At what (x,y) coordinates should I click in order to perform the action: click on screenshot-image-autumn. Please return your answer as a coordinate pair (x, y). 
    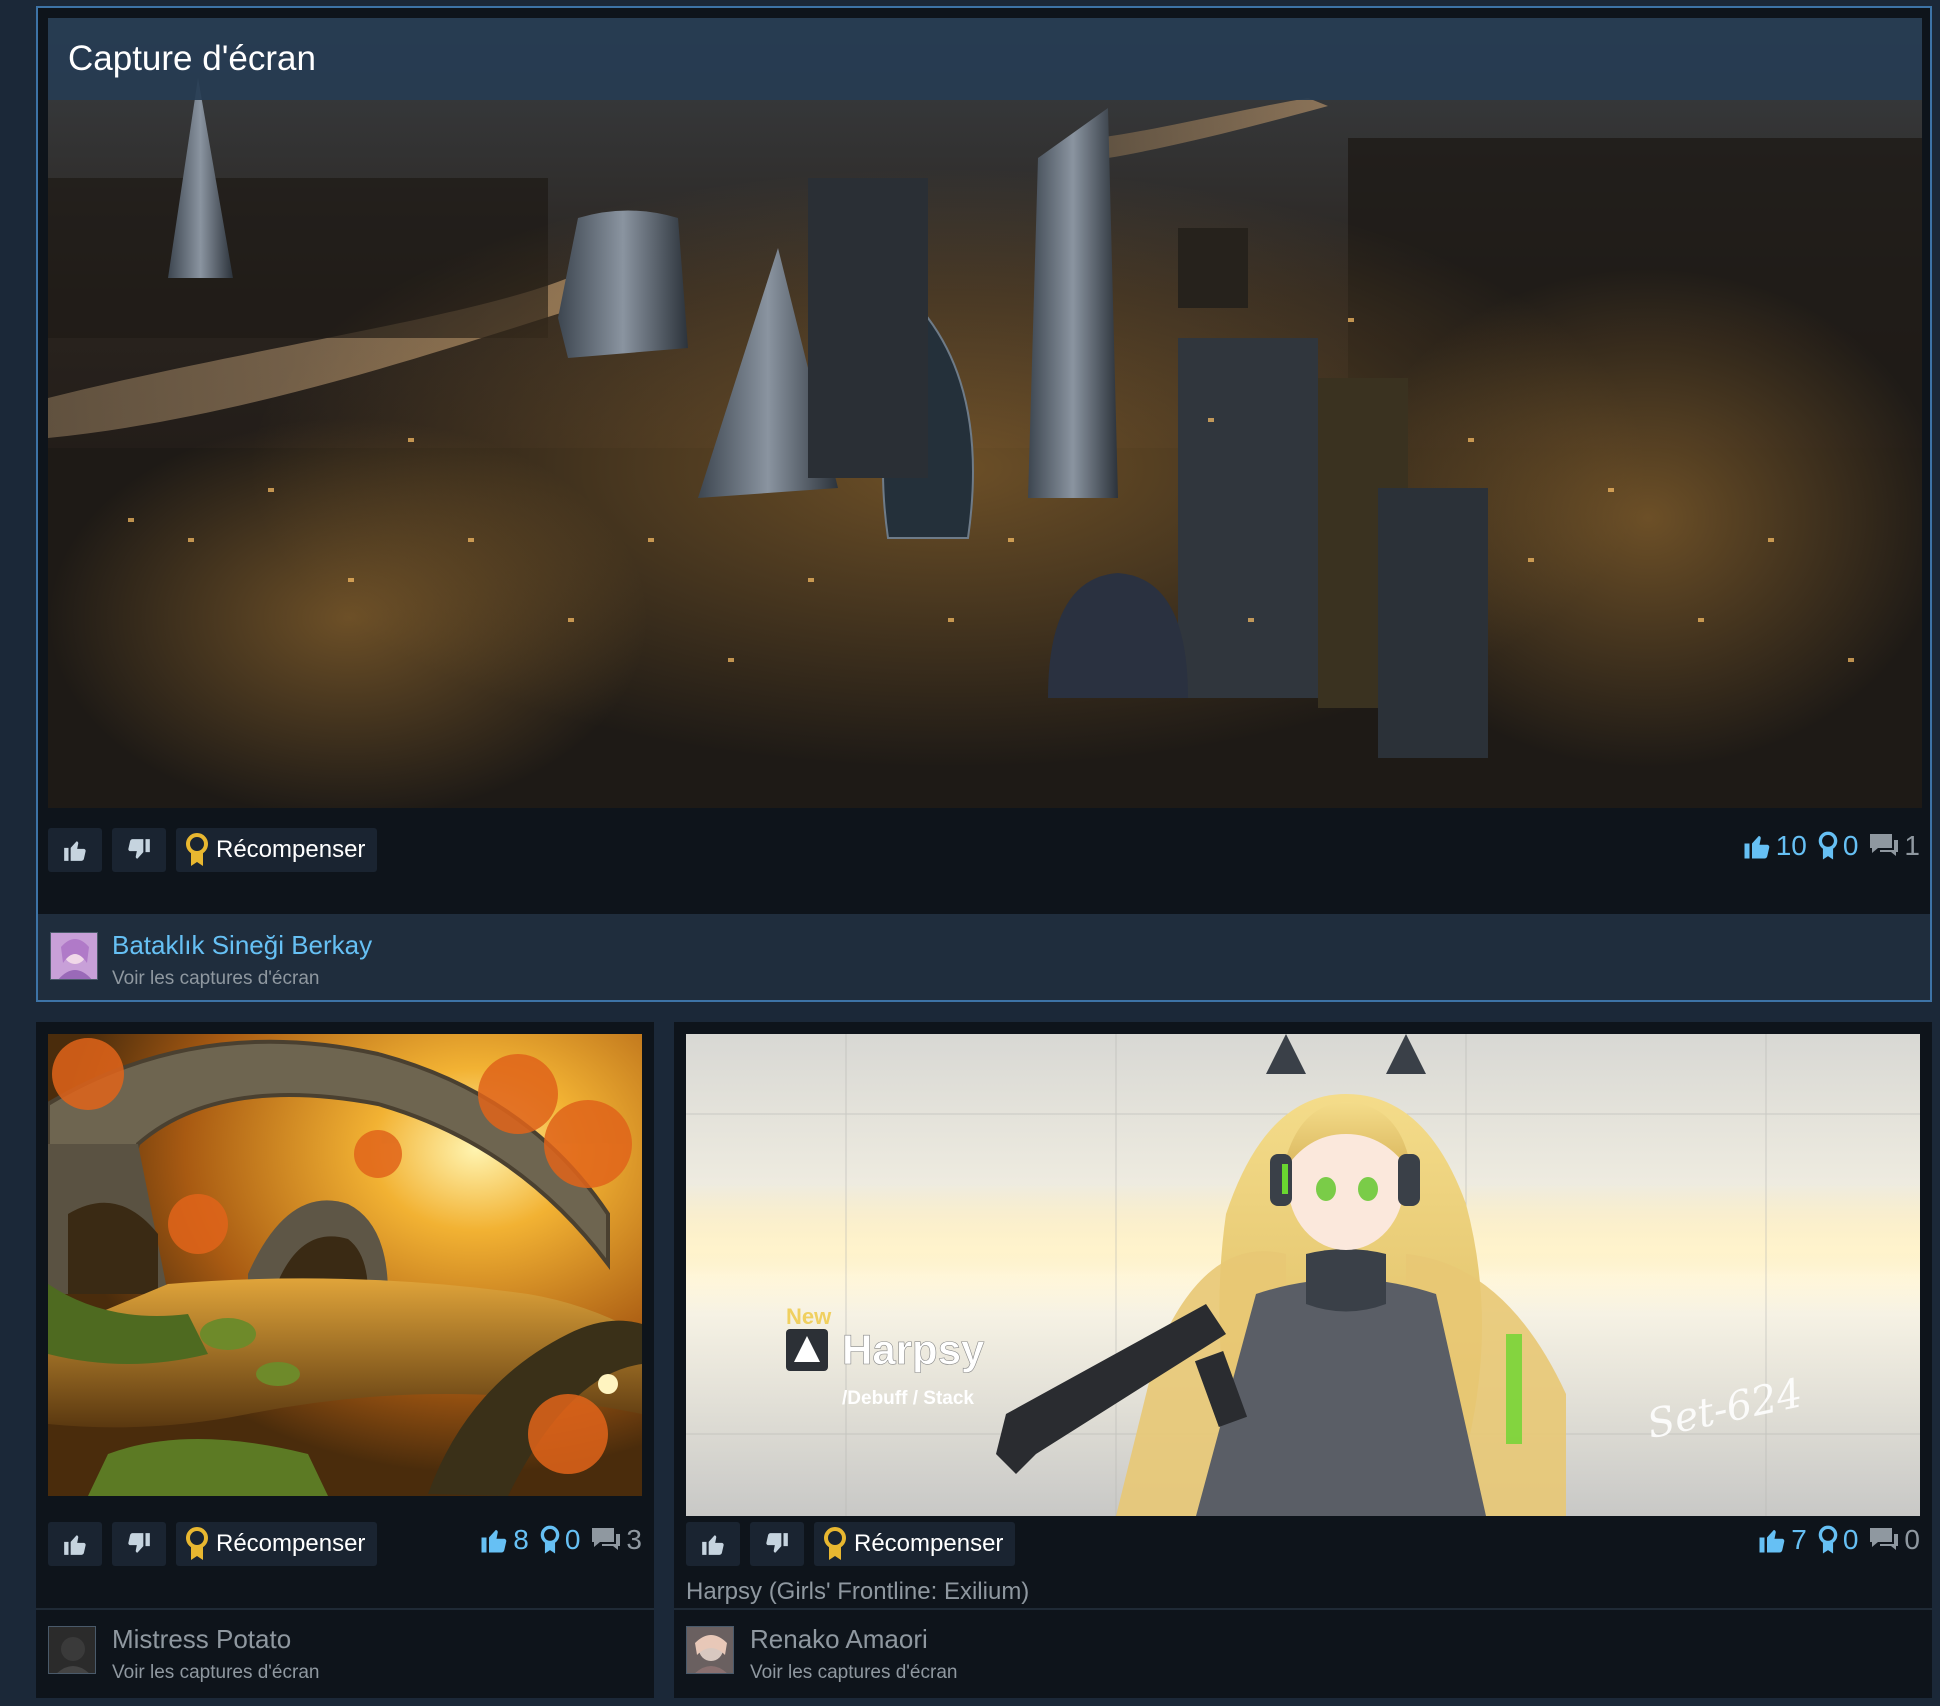
    Looking at the image, I should click on (345, 1265).